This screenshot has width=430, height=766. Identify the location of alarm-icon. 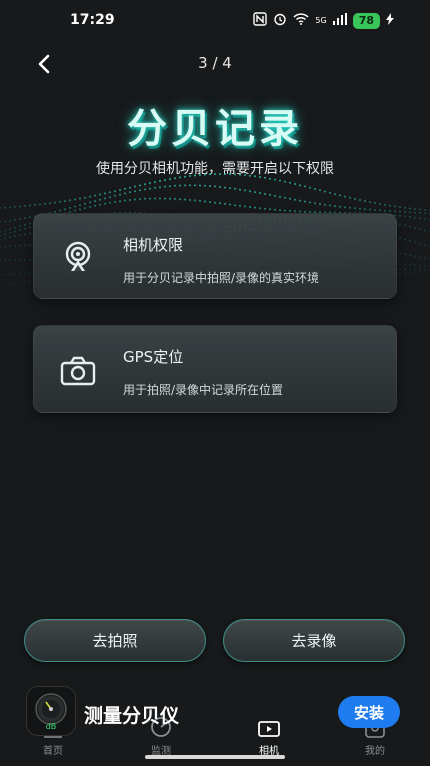
(280, 20).